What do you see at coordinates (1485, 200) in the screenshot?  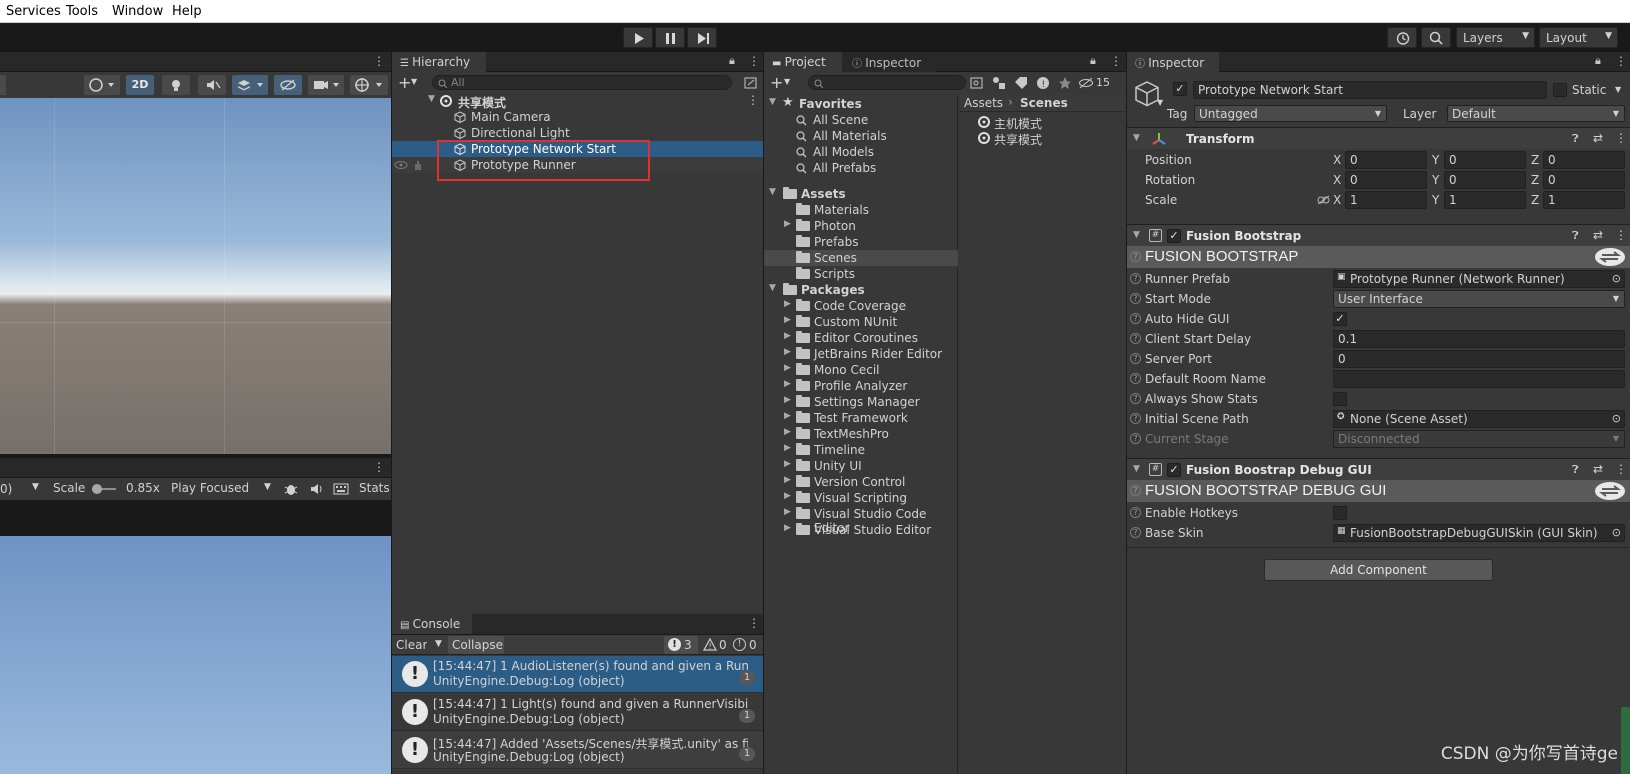 I see `transform-scale-y-input: 1` at bounding box center [1485, 200].